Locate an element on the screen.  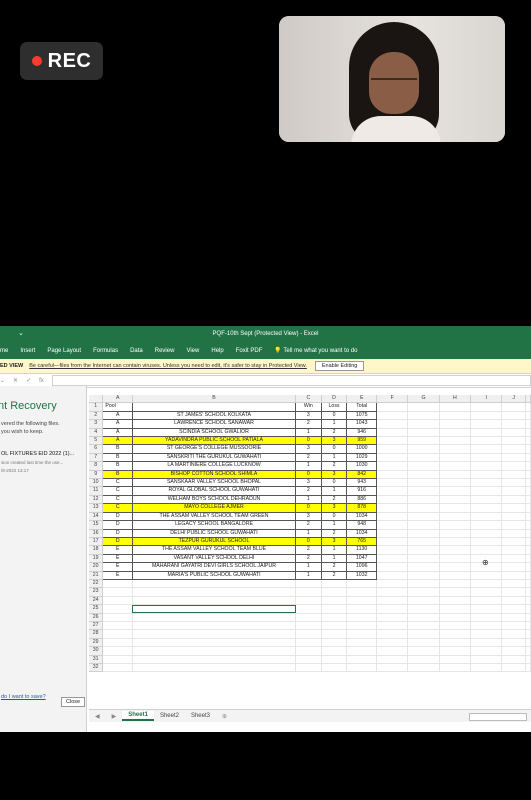
cell-loss: 0 is located at coordinates (334, 483).